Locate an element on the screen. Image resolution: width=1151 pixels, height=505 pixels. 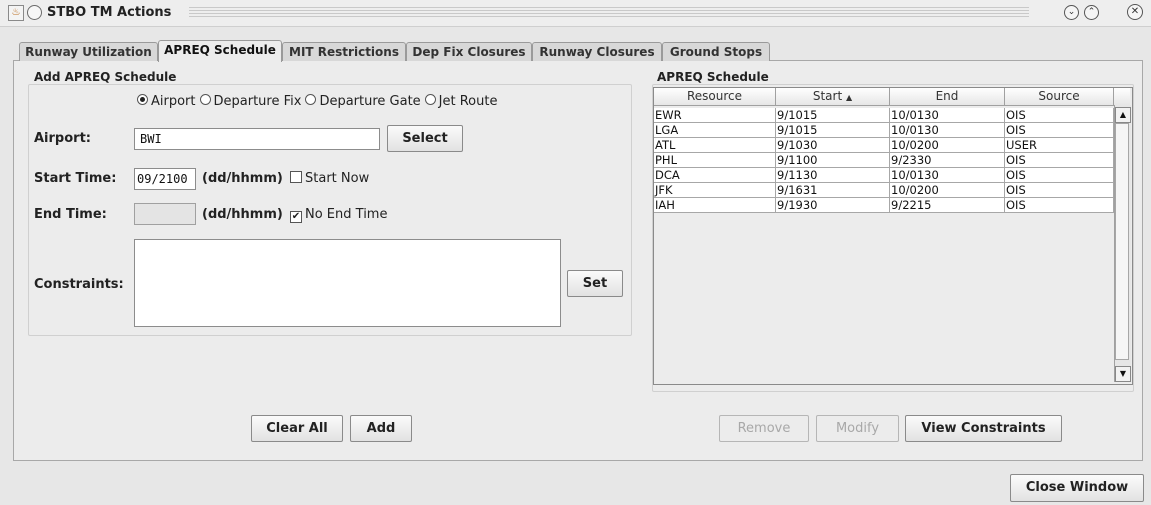
cell-start: 9/1130 is located at coordinates (833, 175).